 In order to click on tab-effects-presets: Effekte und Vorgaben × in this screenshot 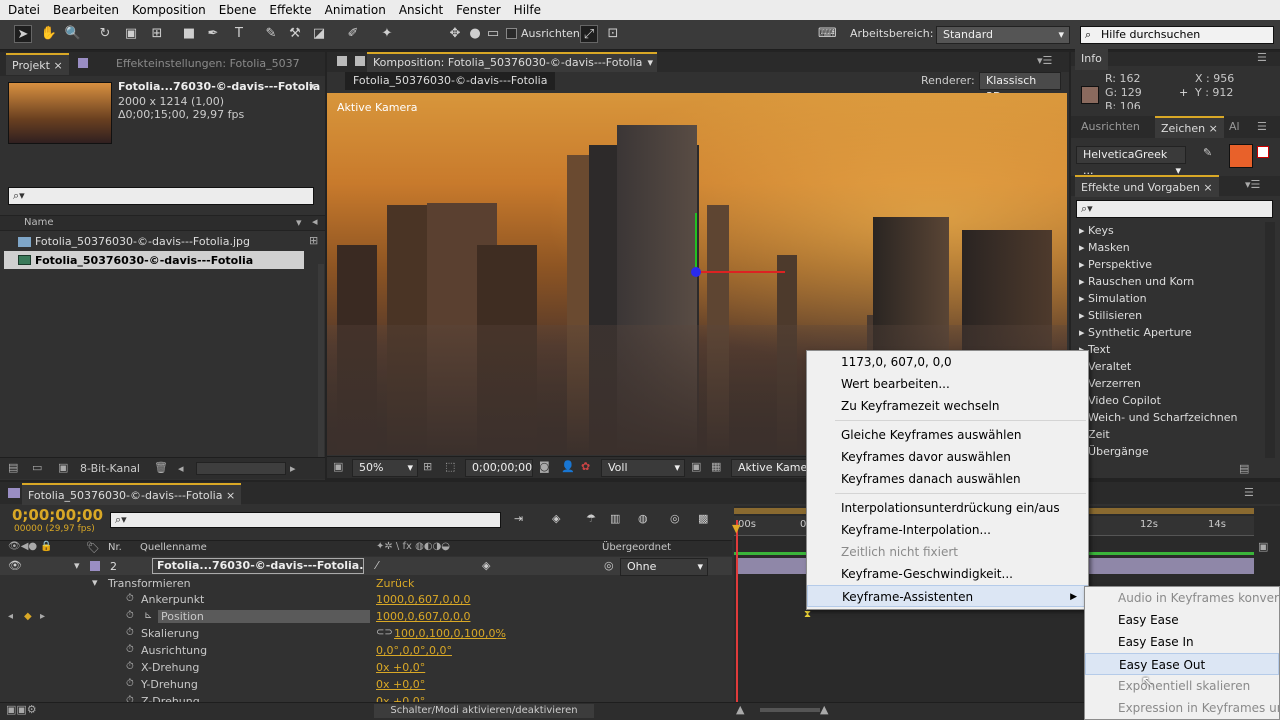, I will do `click(1147, 186)`.